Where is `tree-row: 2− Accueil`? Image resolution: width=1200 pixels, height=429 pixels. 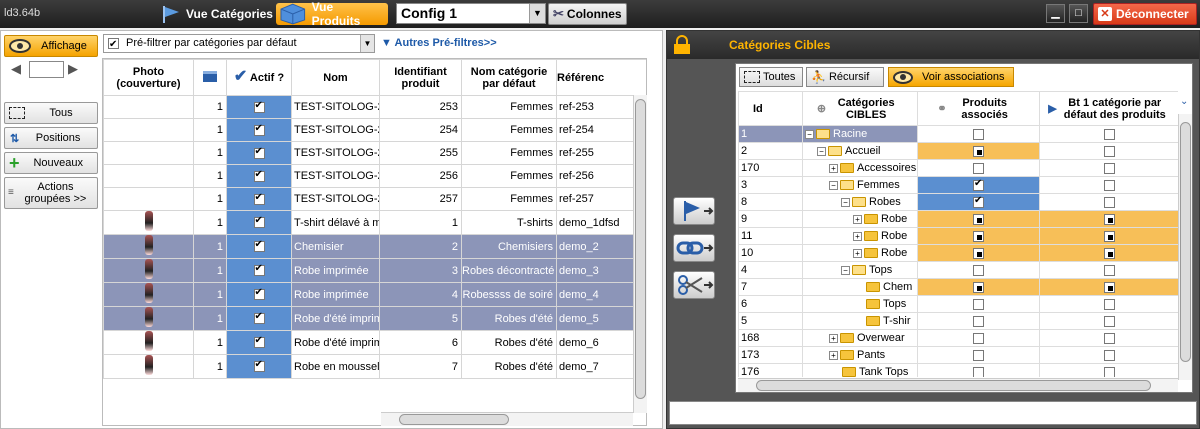
tree-row: 2− Accueil is located at coordinates (958, 151).